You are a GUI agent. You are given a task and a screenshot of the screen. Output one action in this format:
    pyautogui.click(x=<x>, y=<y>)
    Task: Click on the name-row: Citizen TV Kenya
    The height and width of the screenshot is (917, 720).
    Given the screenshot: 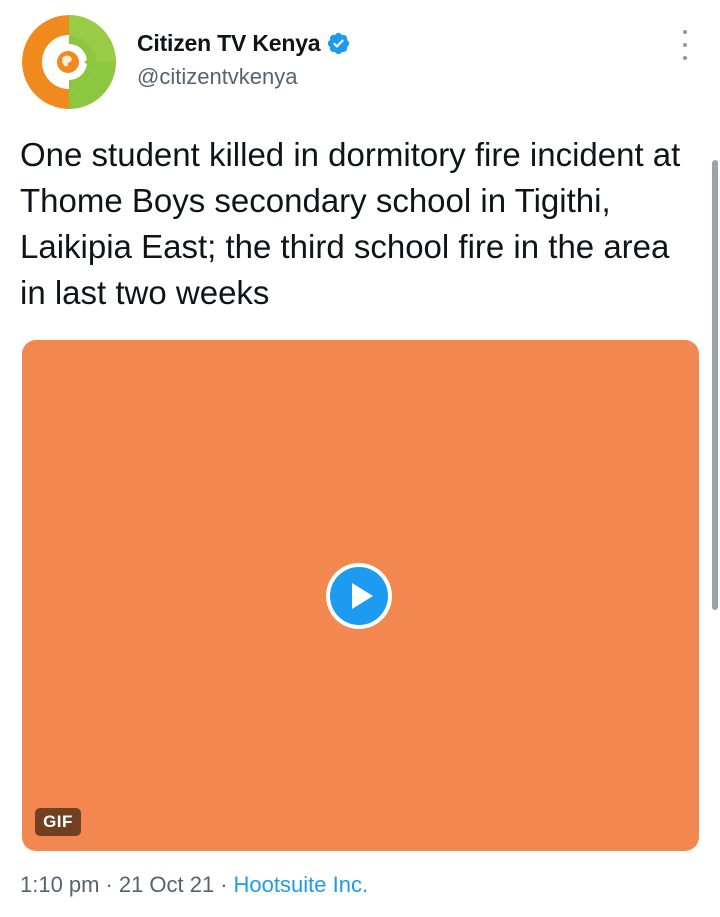 What is the action you would take?
    pyautogui.click(x=244, y=43)
    